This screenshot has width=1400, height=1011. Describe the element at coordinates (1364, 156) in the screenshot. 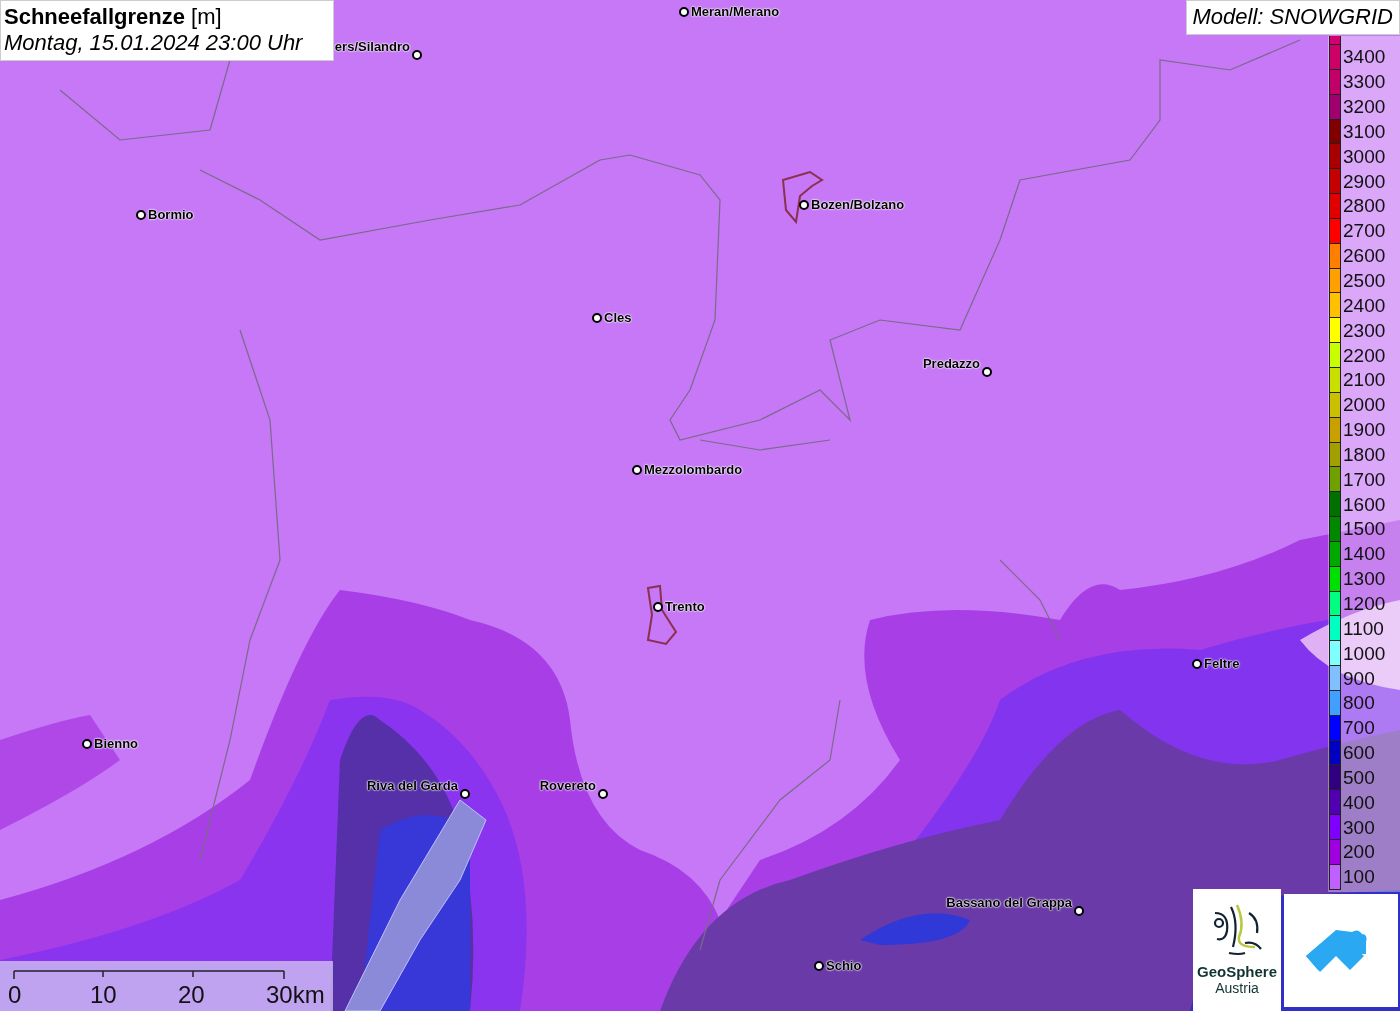

I see `legend-label: 3000` at that location.